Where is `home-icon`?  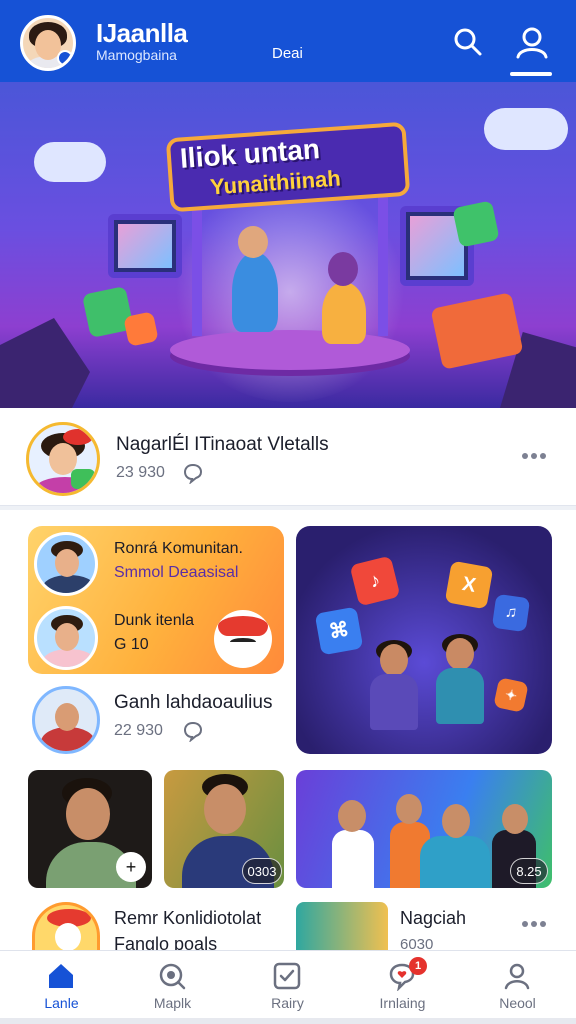 home-icon is located at coordinates (61, 976).